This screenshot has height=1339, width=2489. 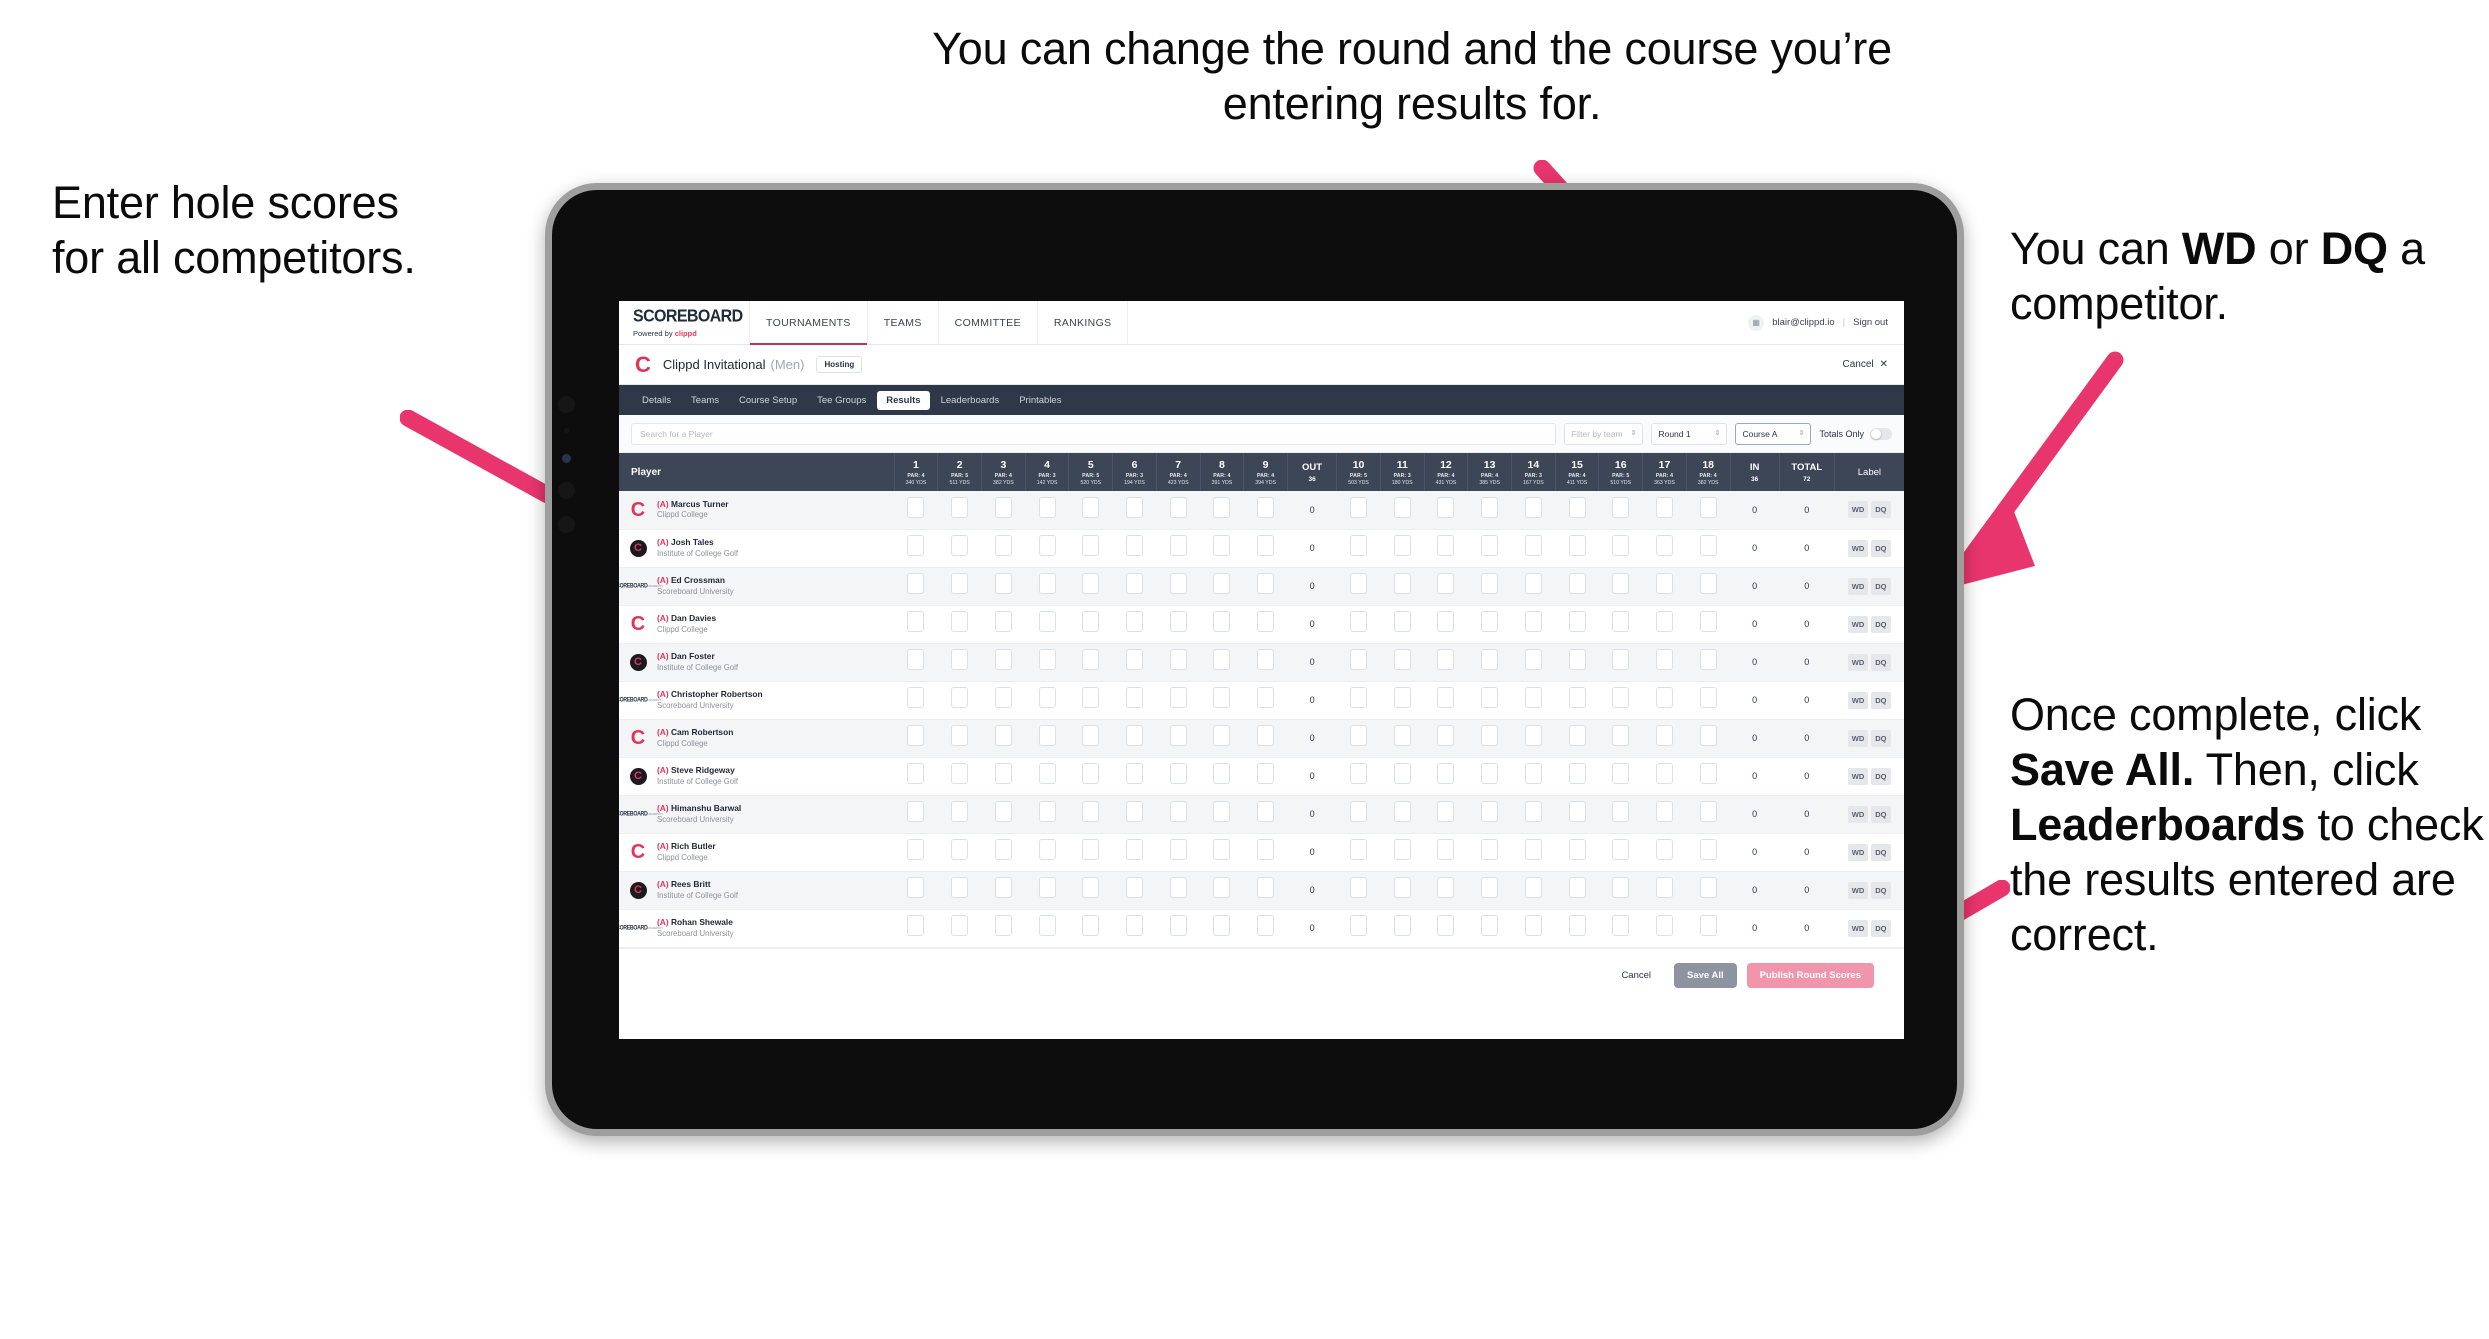 What do you see at coordinates (1773, 433) in the screenshot?
I see `course-select: Course A ⇕` at bounding box center [1773, 433].